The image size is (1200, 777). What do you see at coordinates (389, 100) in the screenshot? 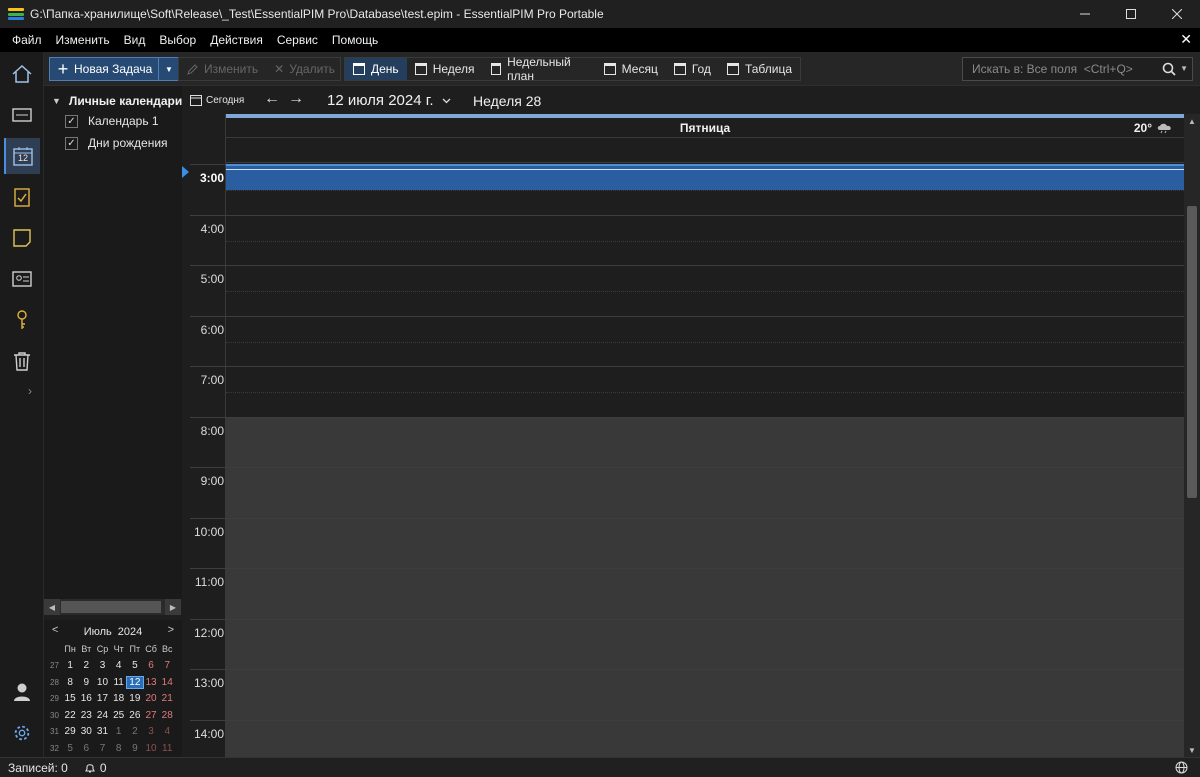
I see `current-date-picker: 12 июля 2024 г.` at bounding box center [389, 100].